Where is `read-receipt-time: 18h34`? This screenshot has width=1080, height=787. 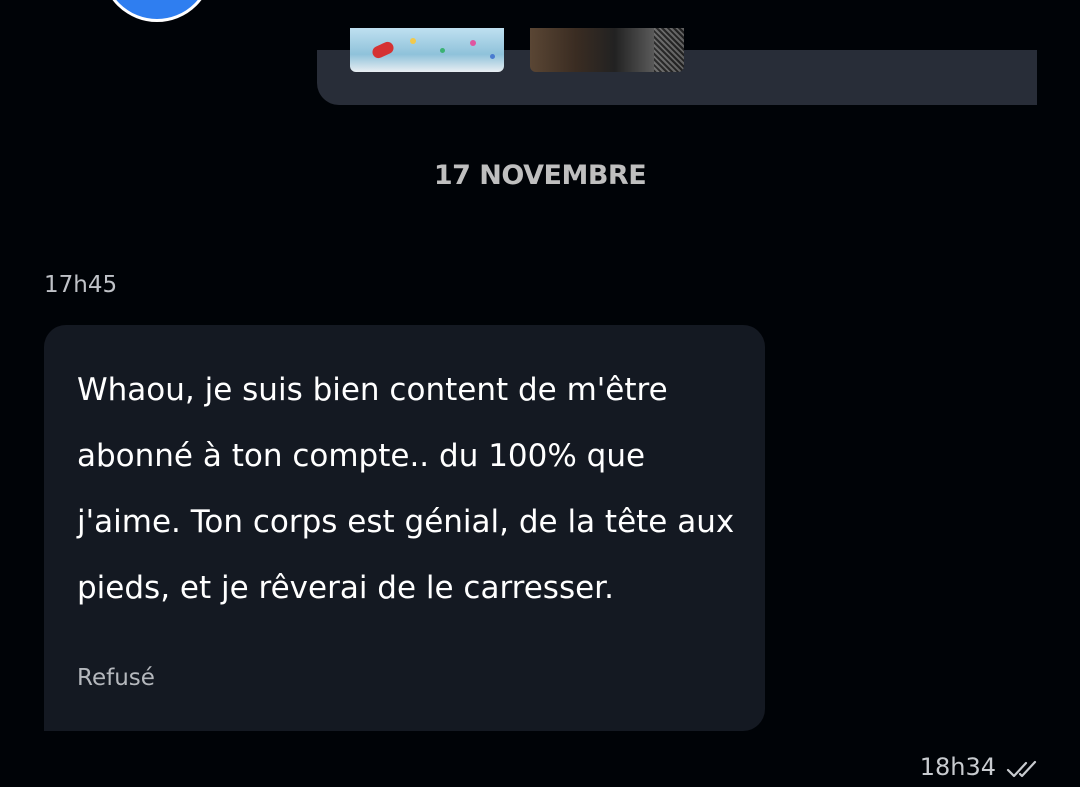
read-receipt-time: 18h34 is located at coordinates (957, 767).